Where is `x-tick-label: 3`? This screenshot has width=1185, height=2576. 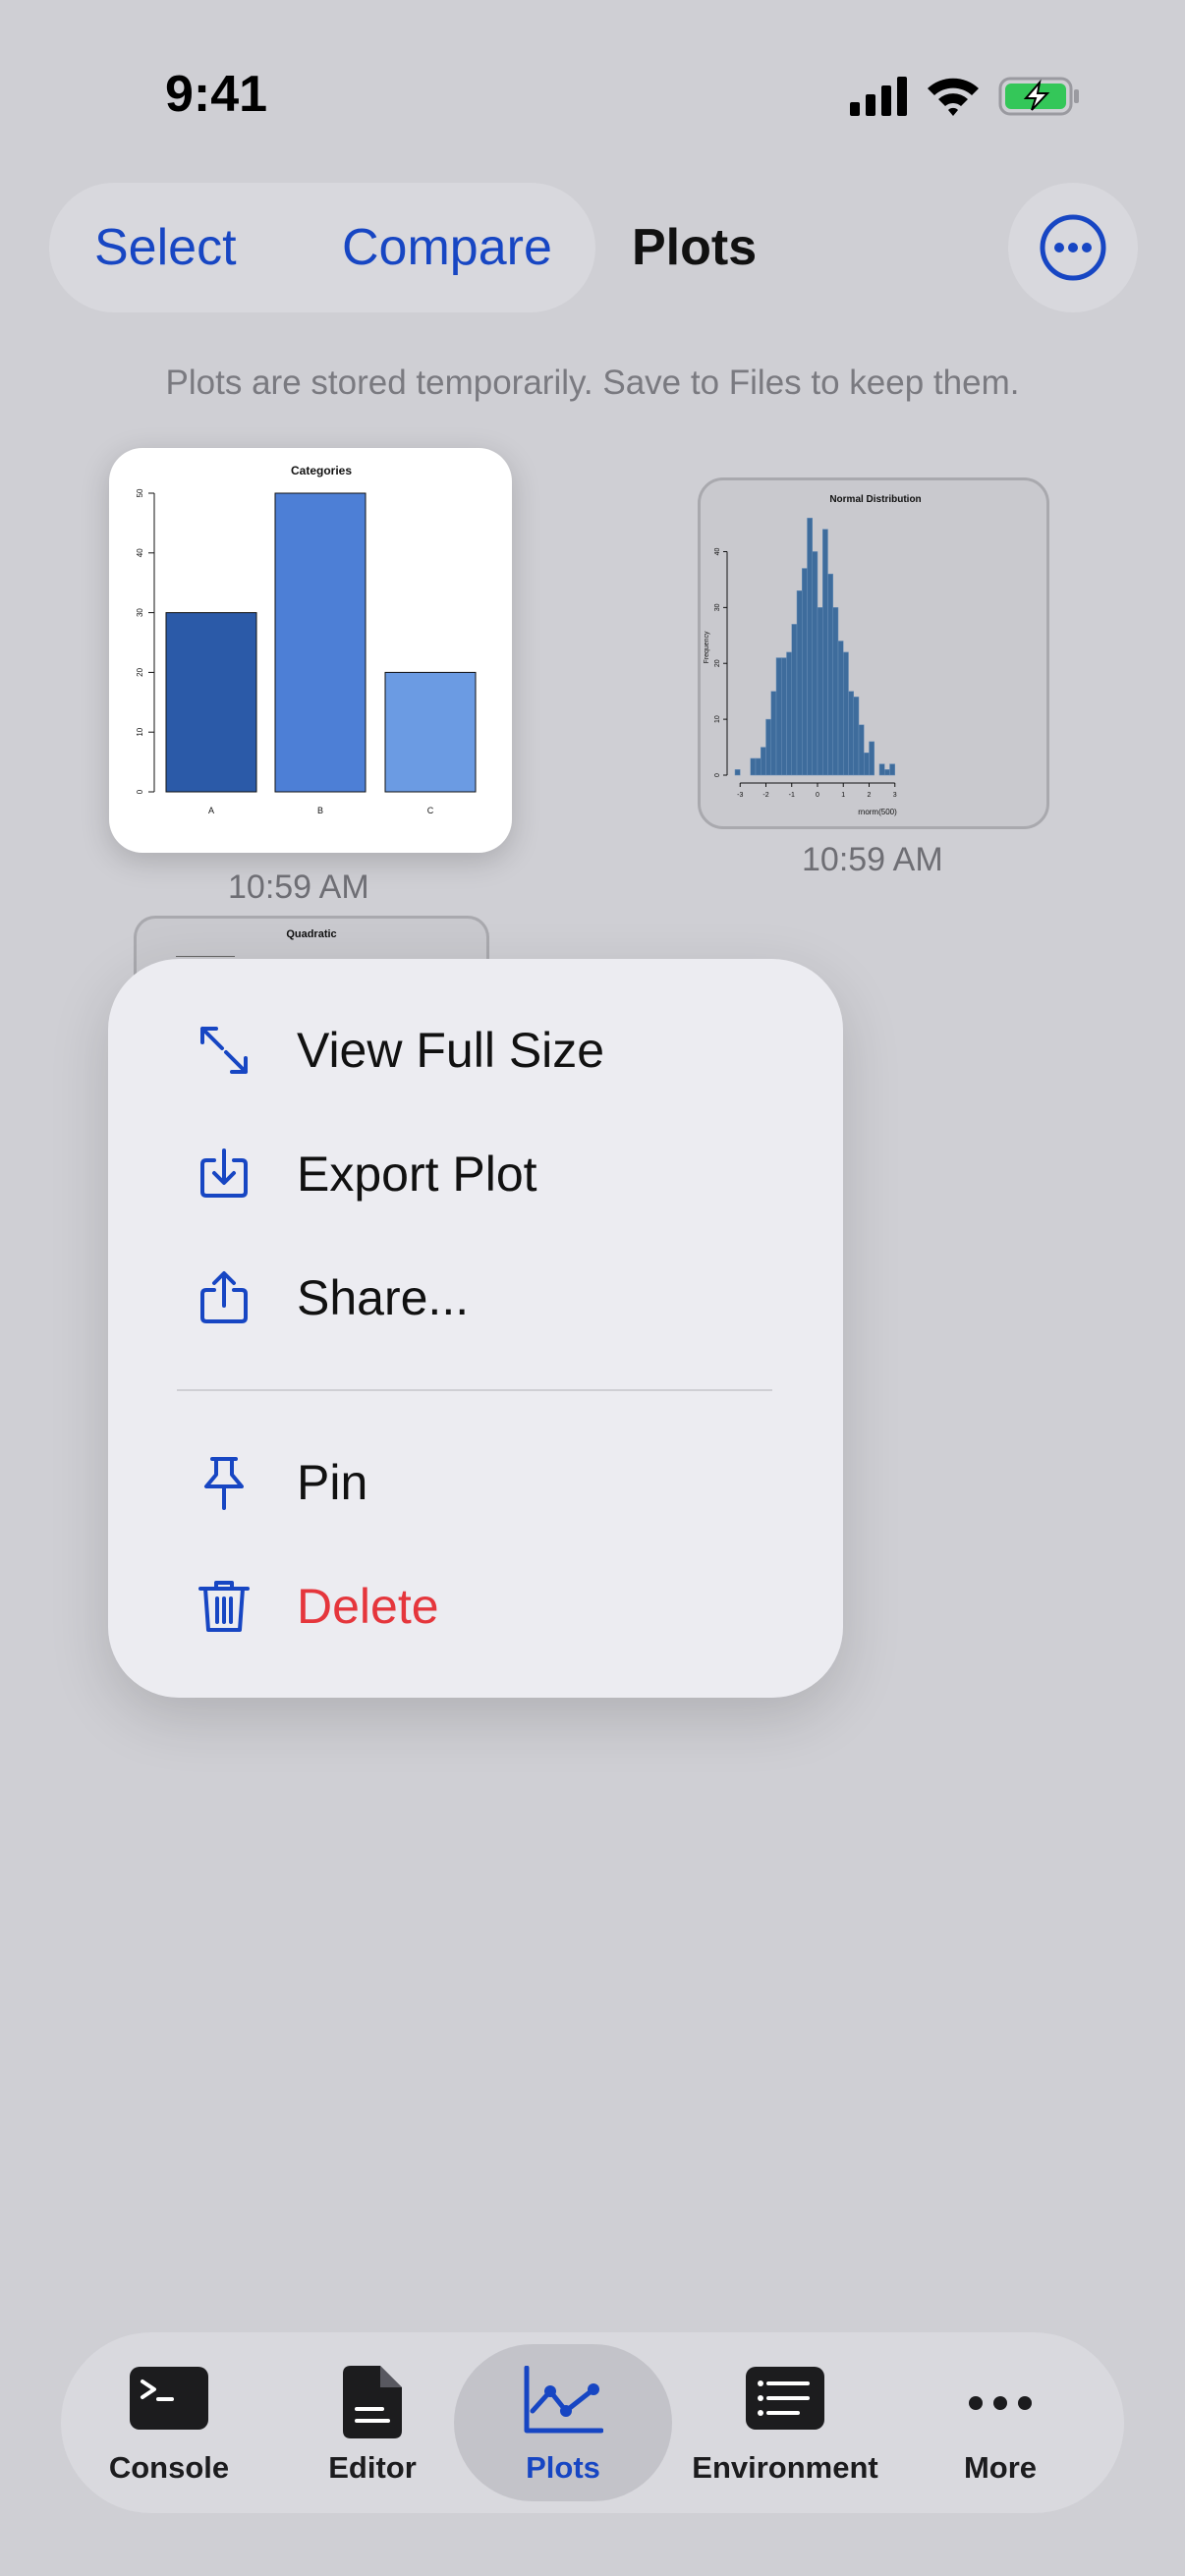 x-tick-label: 3 is located at coordinates (895, 795).